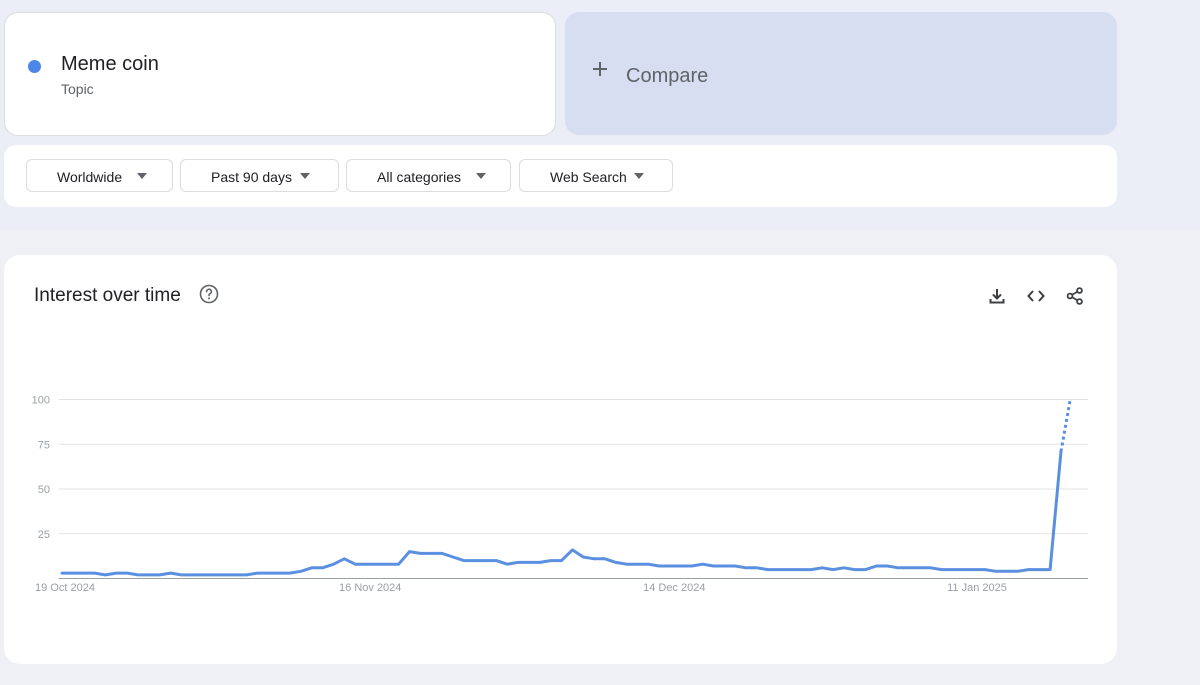  What do you see at coordinates (419, 177) in the screenshot?
I see `category-filter-label: All categories` at bounding box center [419, 177].